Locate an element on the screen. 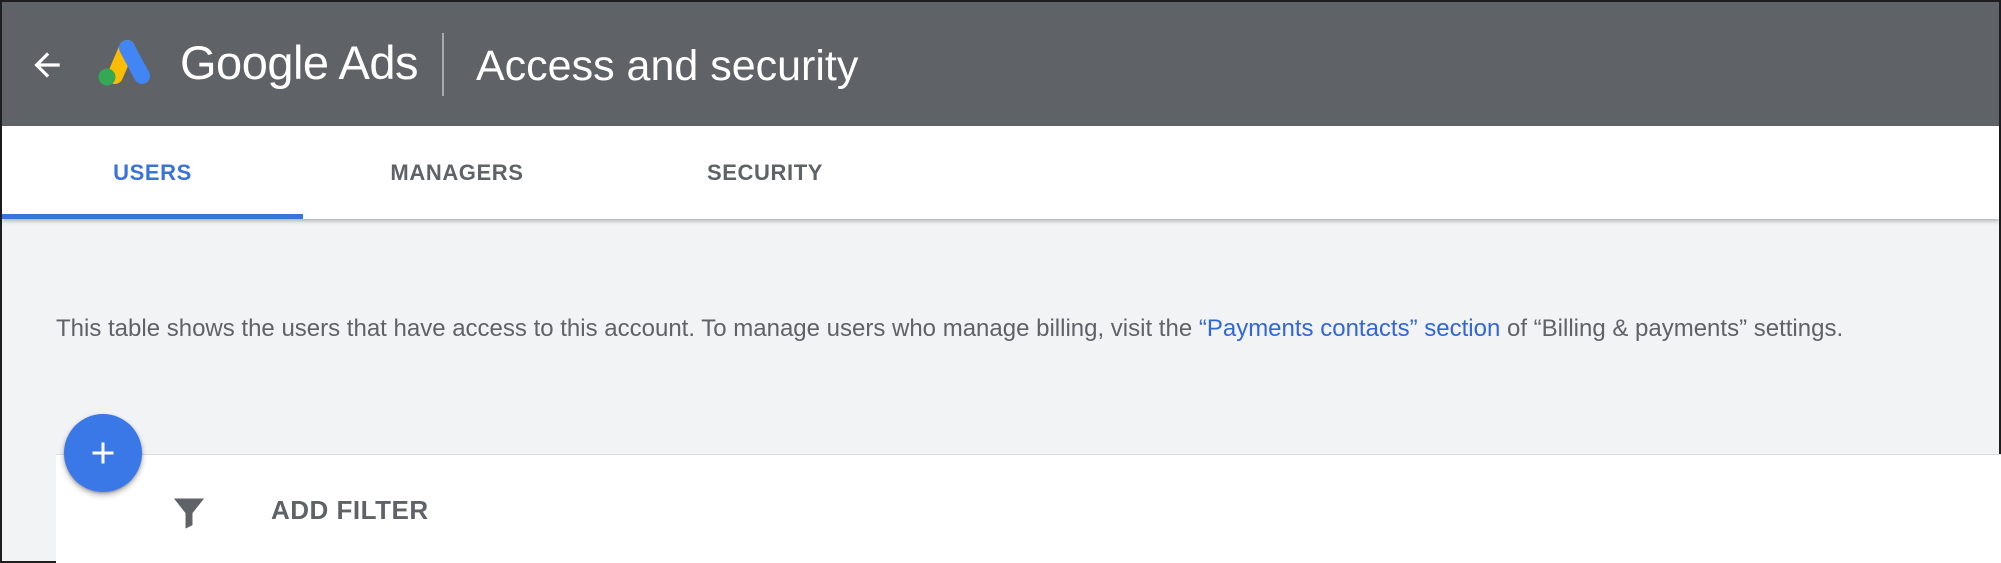  tab-security: SECURITY is located at coordinates (765, 172).